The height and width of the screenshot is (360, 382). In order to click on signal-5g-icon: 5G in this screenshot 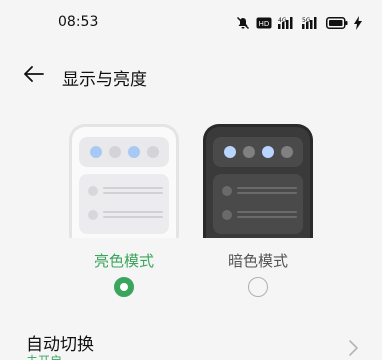, I will do `click(311, 23)`.